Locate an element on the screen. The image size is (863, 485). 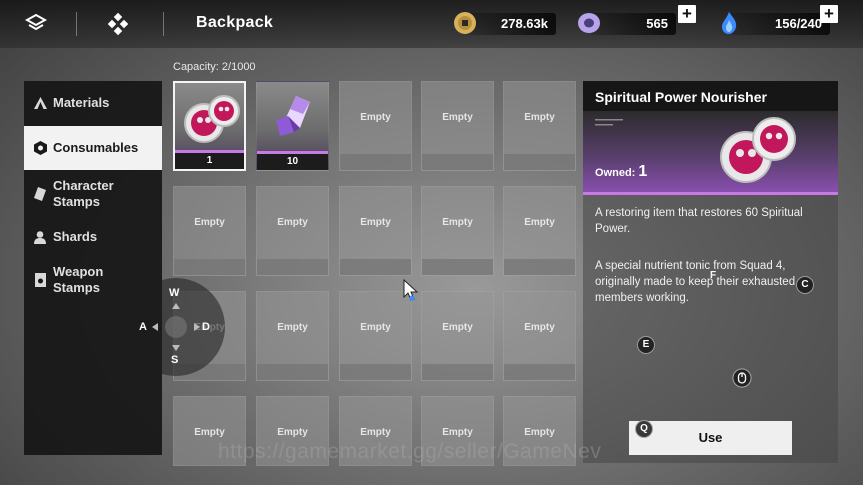
add-stamina-button: + is located at coordinates (829, 14).